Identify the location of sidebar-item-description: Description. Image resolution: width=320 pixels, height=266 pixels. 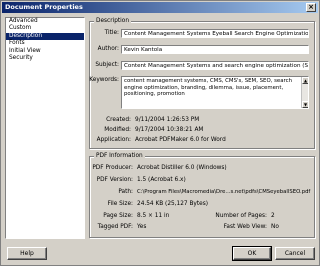
(45, 36).